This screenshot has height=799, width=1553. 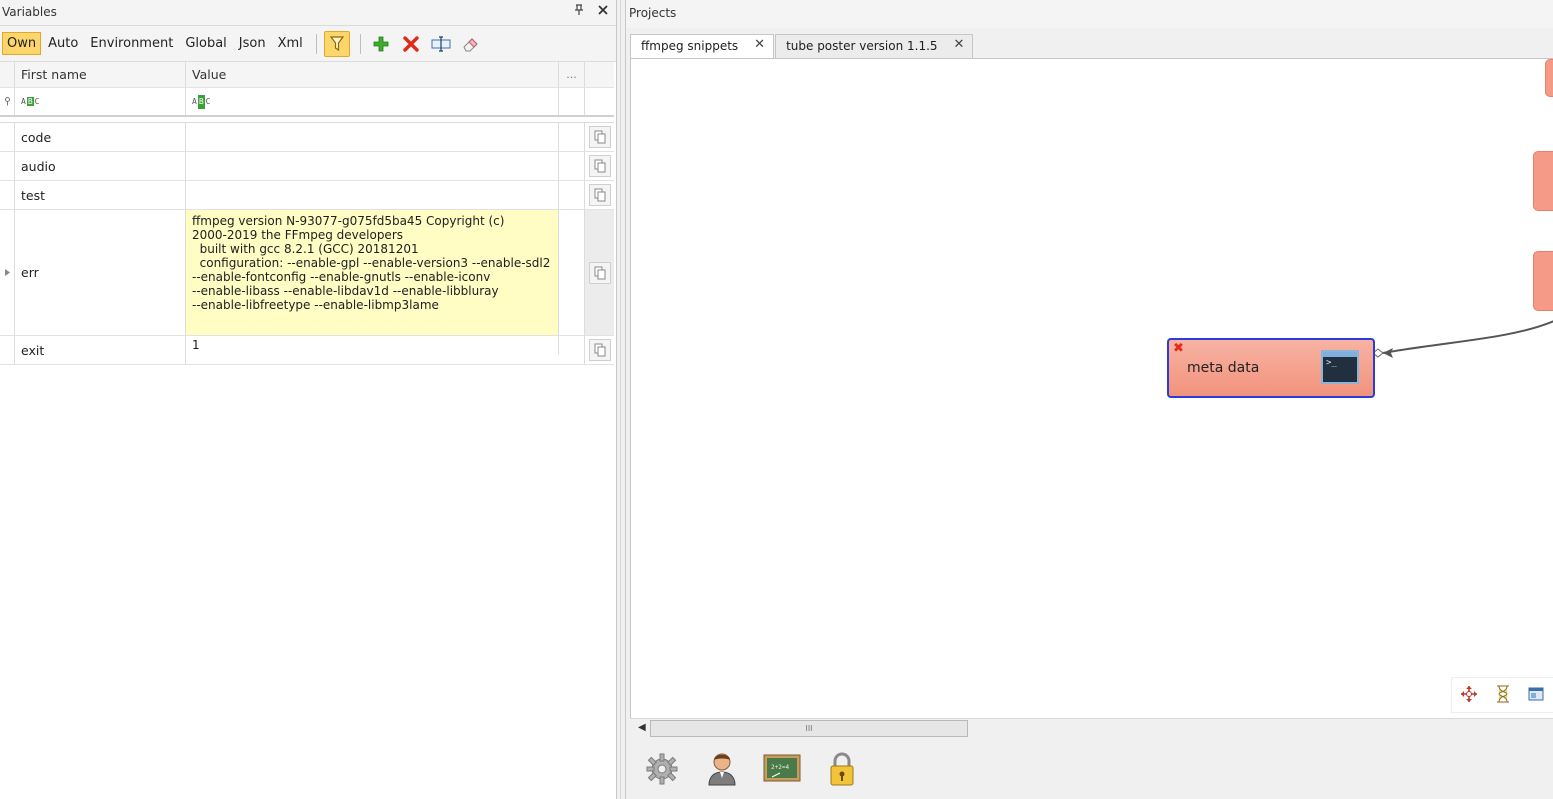 What do you see at coordinates (579, 11) in the screenshot?
I see `pin-icon` at bounding box center [579, 11].